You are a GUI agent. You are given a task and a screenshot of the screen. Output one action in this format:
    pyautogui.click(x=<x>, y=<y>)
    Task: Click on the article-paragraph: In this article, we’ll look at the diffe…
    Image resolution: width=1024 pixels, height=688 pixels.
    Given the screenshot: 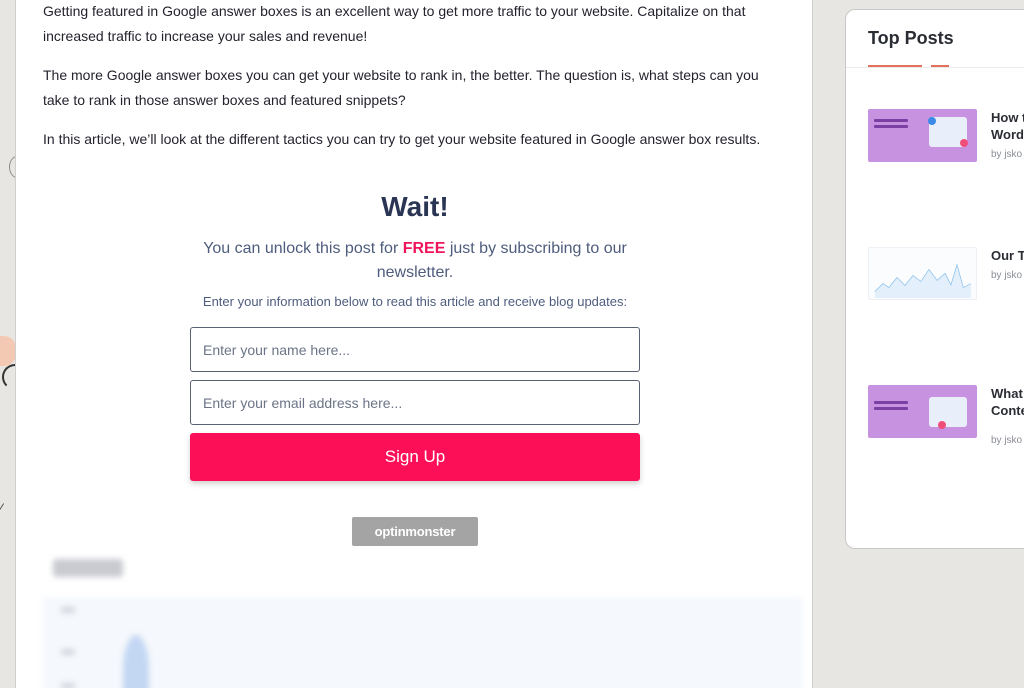 What is the action you would take?
    pyautogui.click(x=402, y=139)
    